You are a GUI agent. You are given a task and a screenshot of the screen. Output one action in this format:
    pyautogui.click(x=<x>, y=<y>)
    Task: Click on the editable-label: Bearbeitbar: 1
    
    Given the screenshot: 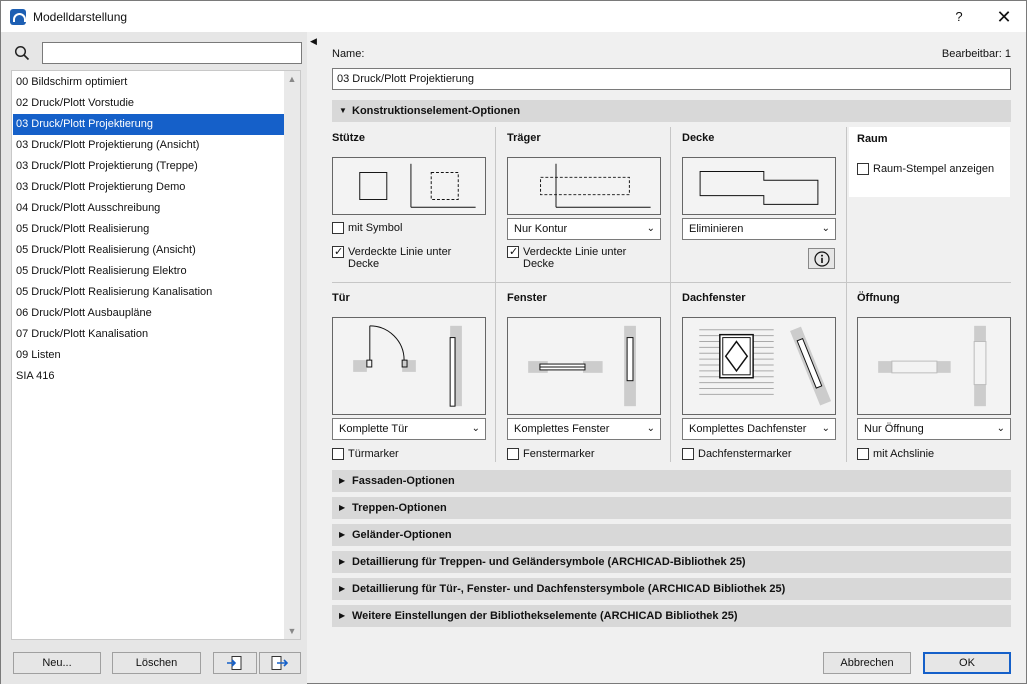 What is the action you would take?
    pyautogui.click(x=976, y=54)
    